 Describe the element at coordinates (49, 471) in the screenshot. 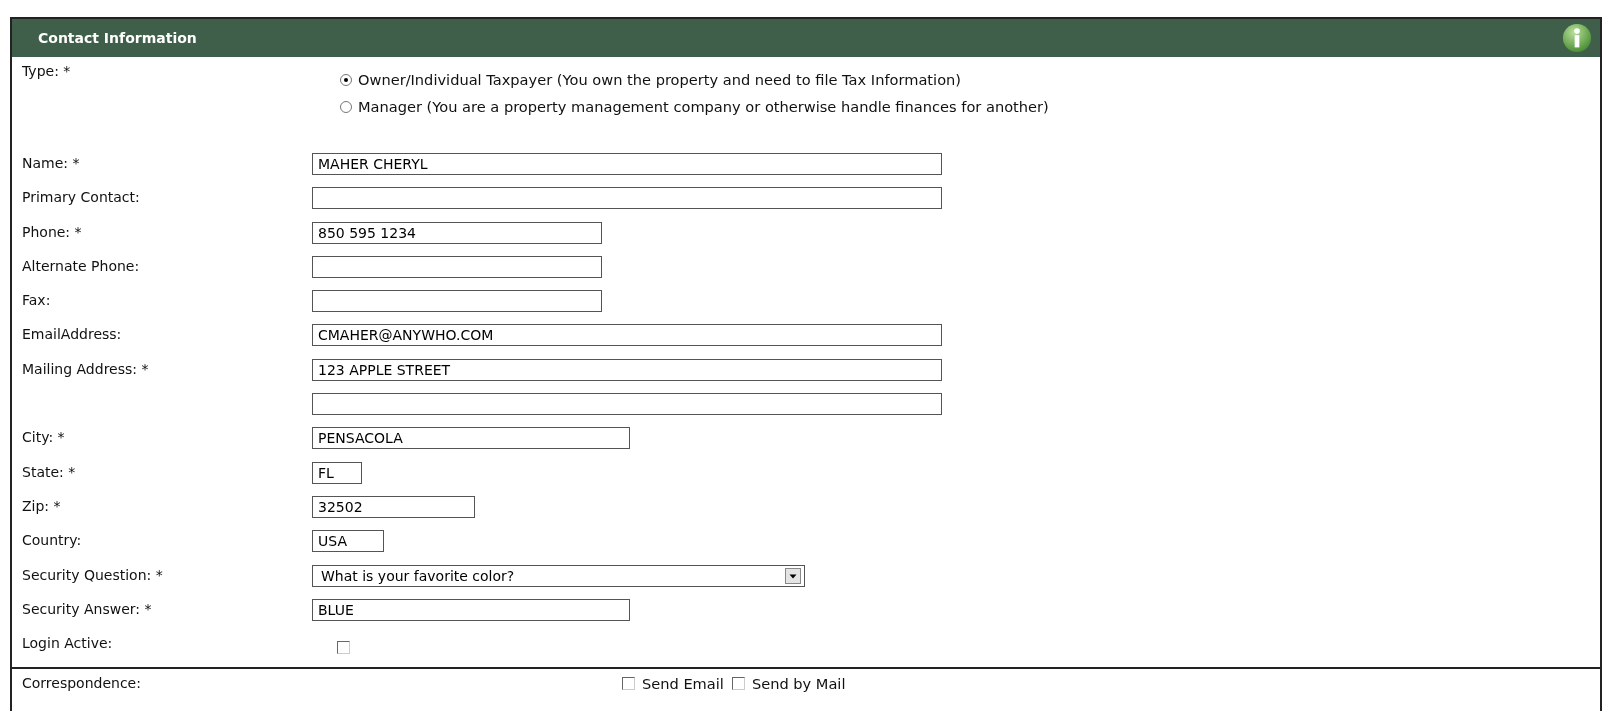

I see `field-label: State: *` at that location.